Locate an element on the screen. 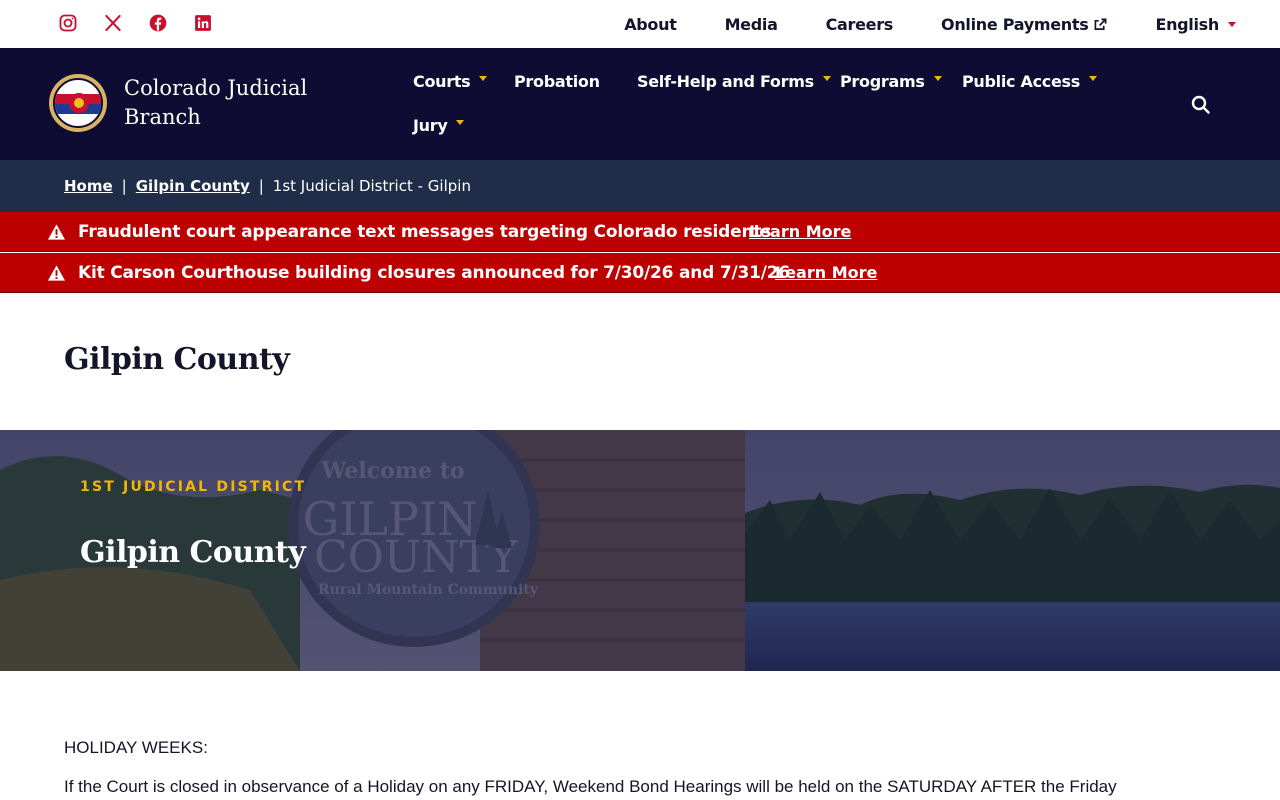  language-selector: English is located at coordinates (1195, 24).